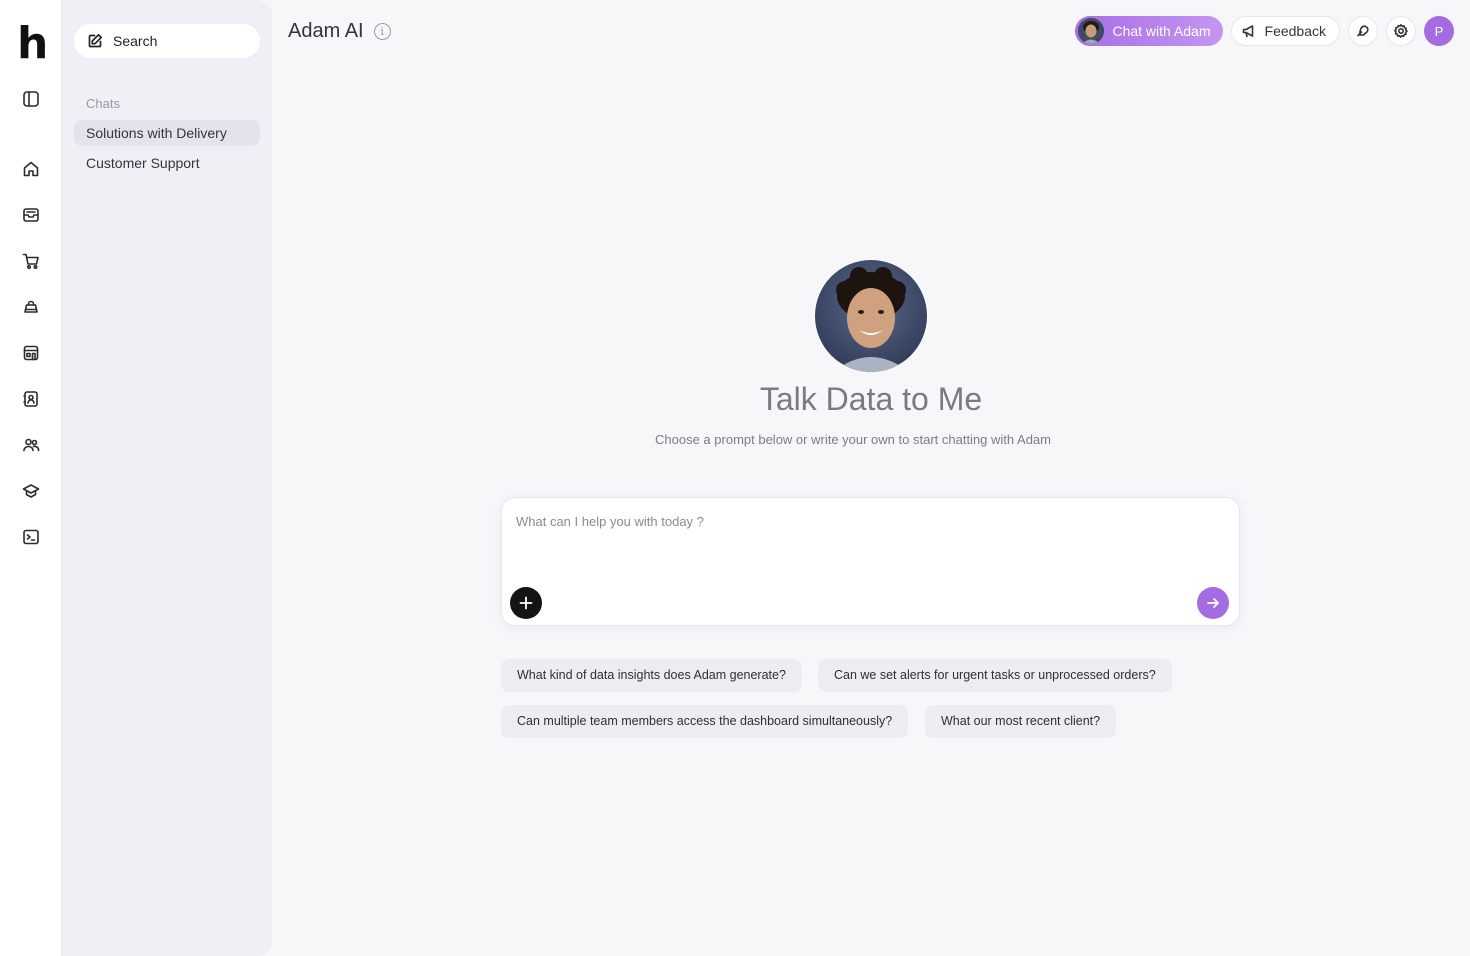 The height and width of the screenshot is (956, 1470). I want to click on bag-icon, so click(31, 307).